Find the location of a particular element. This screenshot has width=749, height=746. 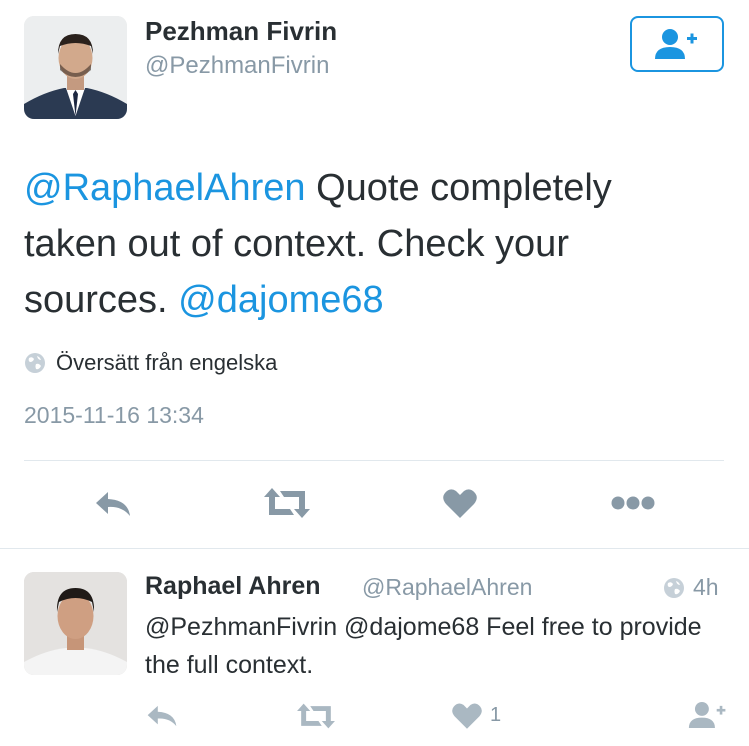

author-handle: @PezhmanFivrin is located at coordinates (237, 66).